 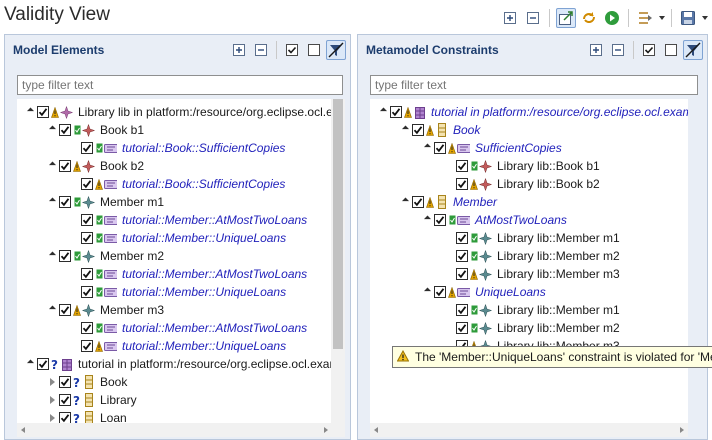 What do you see at coordinates (645, 18) in the screenshot?
I see `filter-menu-icon` at bounding box center [645, 18].